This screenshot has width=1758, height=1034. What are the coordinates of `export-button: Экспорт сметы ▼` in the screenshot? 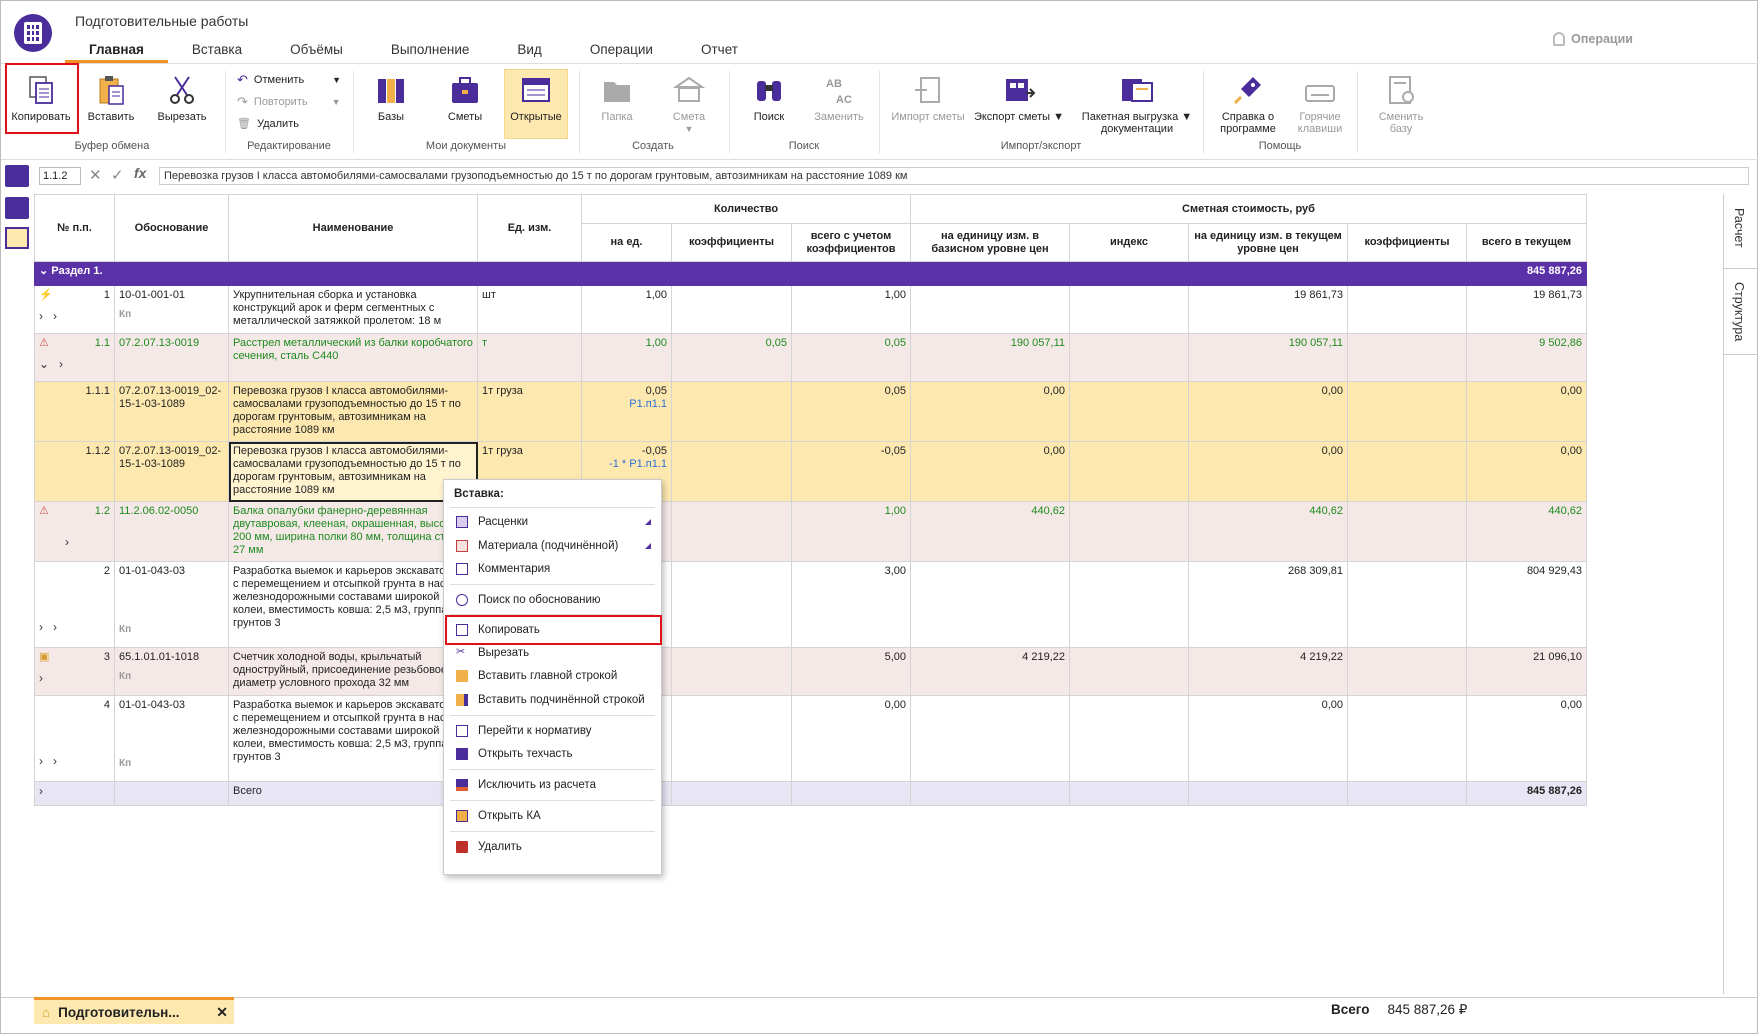 It's located at (1019, 98).